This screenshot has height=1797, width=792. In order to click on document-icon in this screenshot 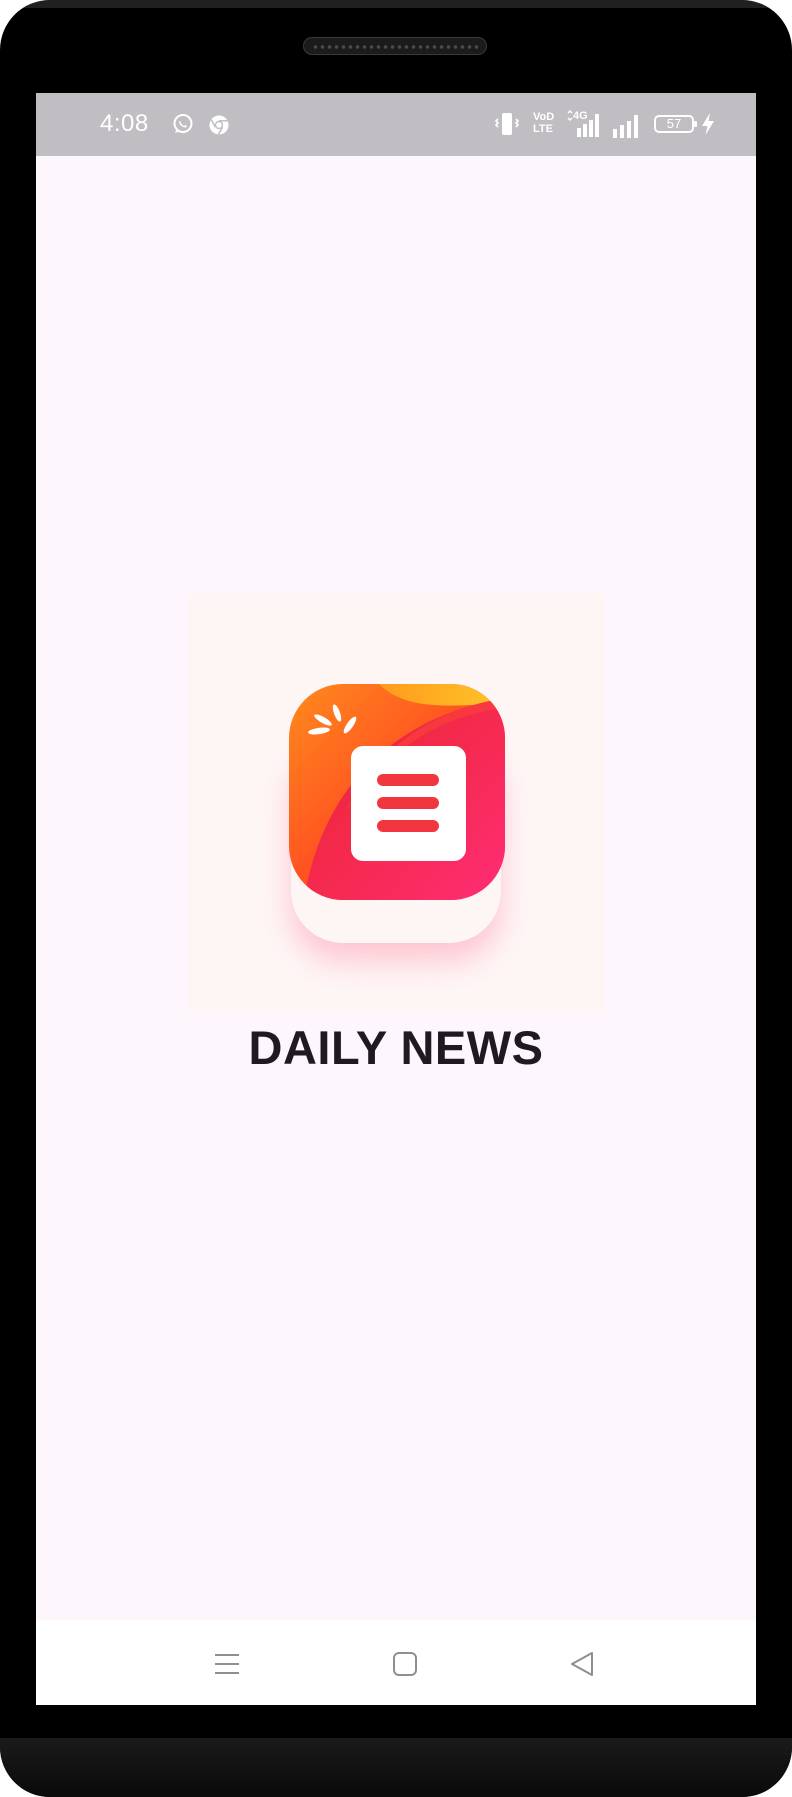, I will do `click(408, 803)`.